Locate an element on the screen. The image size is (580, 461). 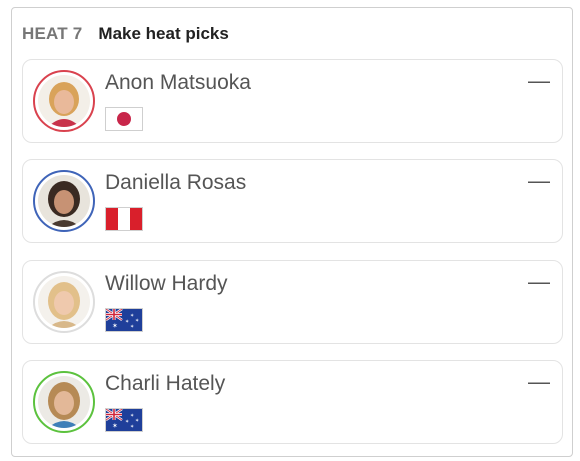
panel-header: HEAT 7 Make heat picks is located at coordinates (125, 34).